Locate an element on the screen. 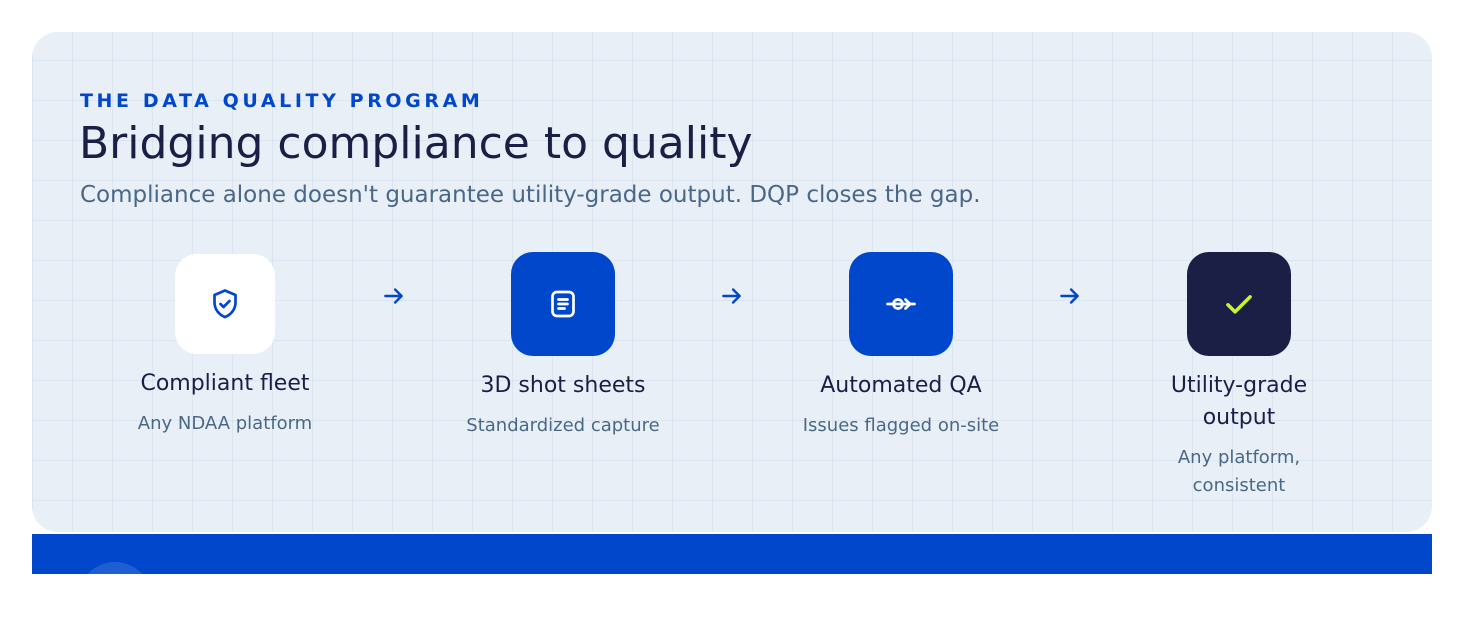 Image resolution: width=1464 pixels, height=636 pixels. section-title: Bridging compliance to quality is located at coordinates (416, 143).